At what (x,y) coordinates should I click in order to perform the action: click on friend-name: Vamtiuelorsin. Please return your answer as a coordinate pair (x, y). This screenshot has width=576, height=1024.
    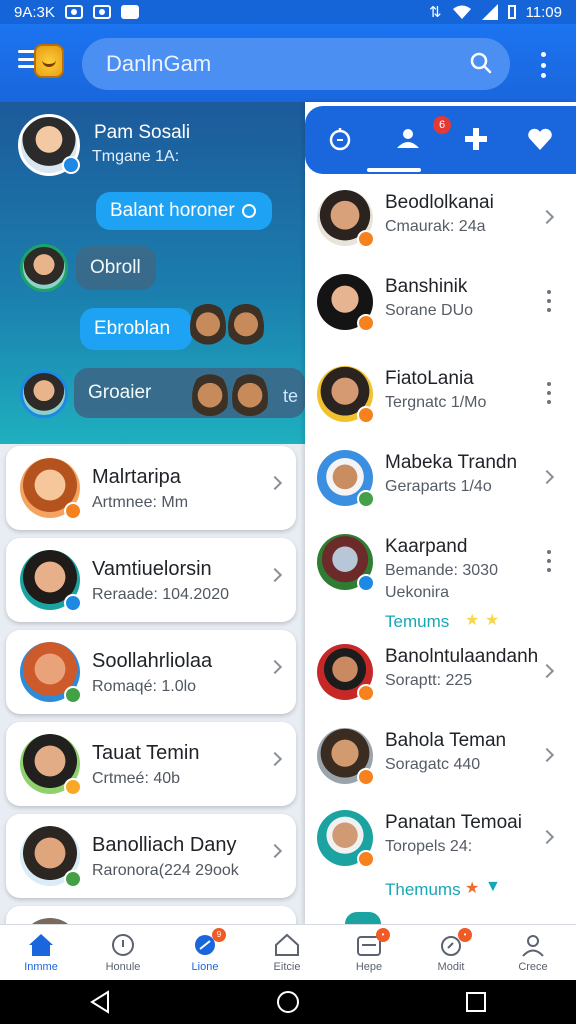
    Looking at the image, I should click on (152, 569).